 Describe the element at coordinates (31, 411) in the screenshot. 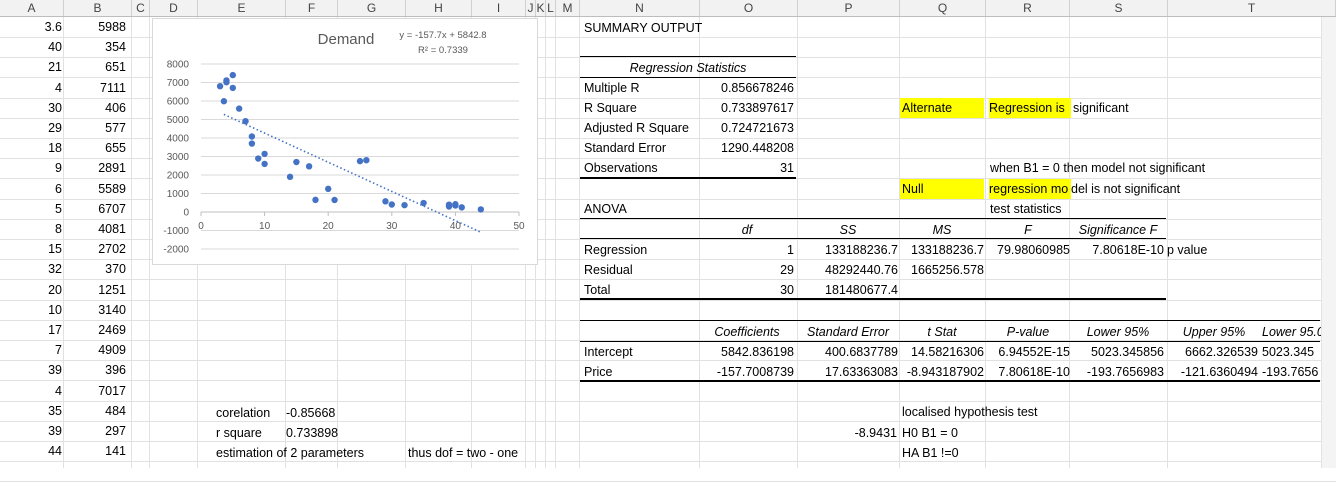

I see `cell-a: 35` at that location.